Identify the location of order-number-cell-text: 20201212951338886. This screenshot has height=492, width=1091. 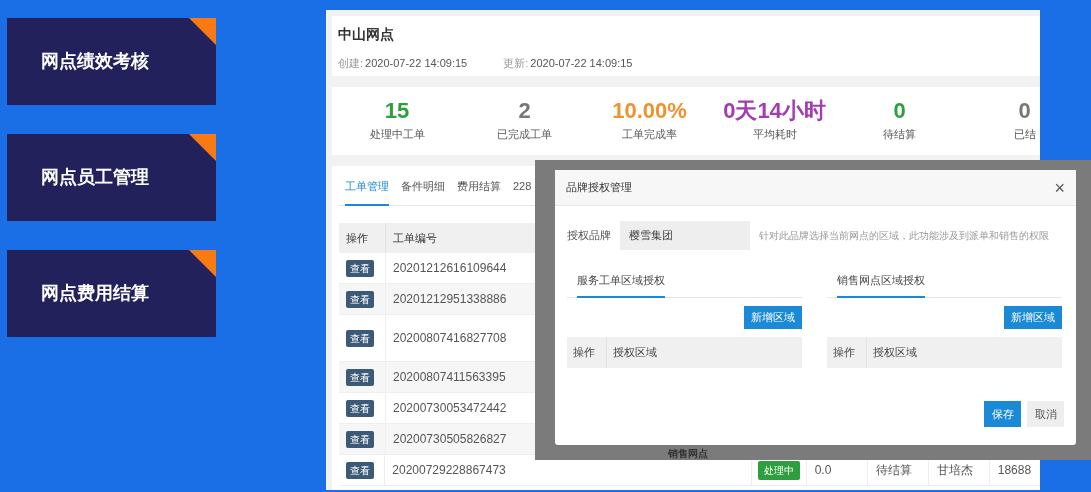
(450, 299).